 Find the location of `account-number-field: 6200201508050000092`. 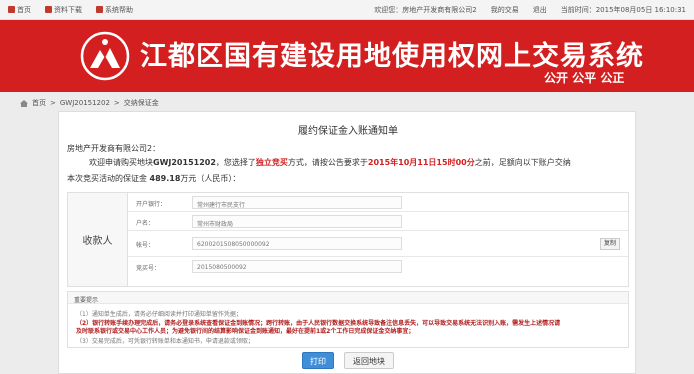

account-number-field: 6200201508050000092 is located at coordinates (297, 243).